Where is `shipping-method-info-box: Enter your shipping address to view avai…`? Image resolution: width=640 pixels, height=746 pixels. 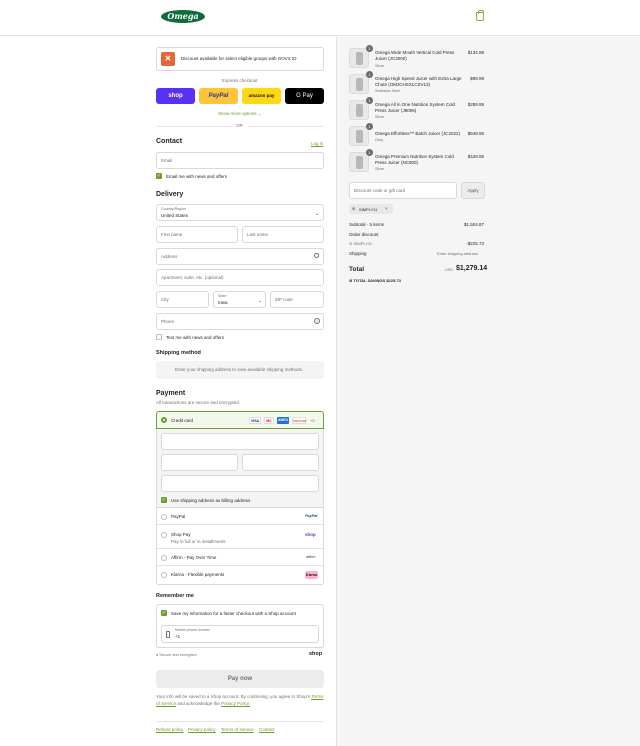 shipping-method-info-box: Enter your shipping address to view avai… is located at coordinates (240, 370).